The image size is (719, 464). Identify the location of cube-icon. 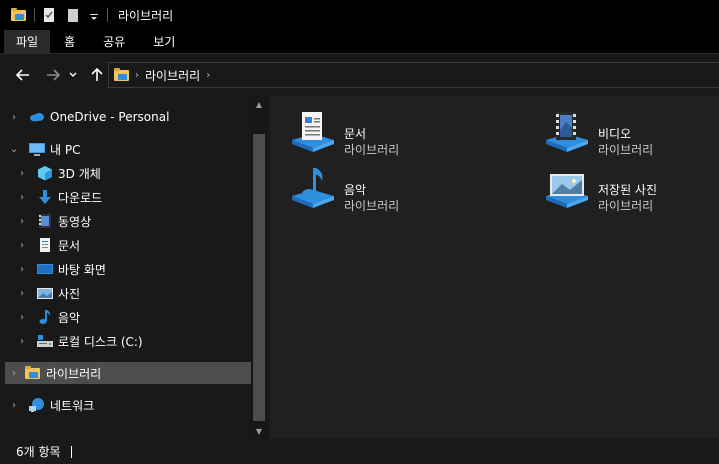
(45, 173).